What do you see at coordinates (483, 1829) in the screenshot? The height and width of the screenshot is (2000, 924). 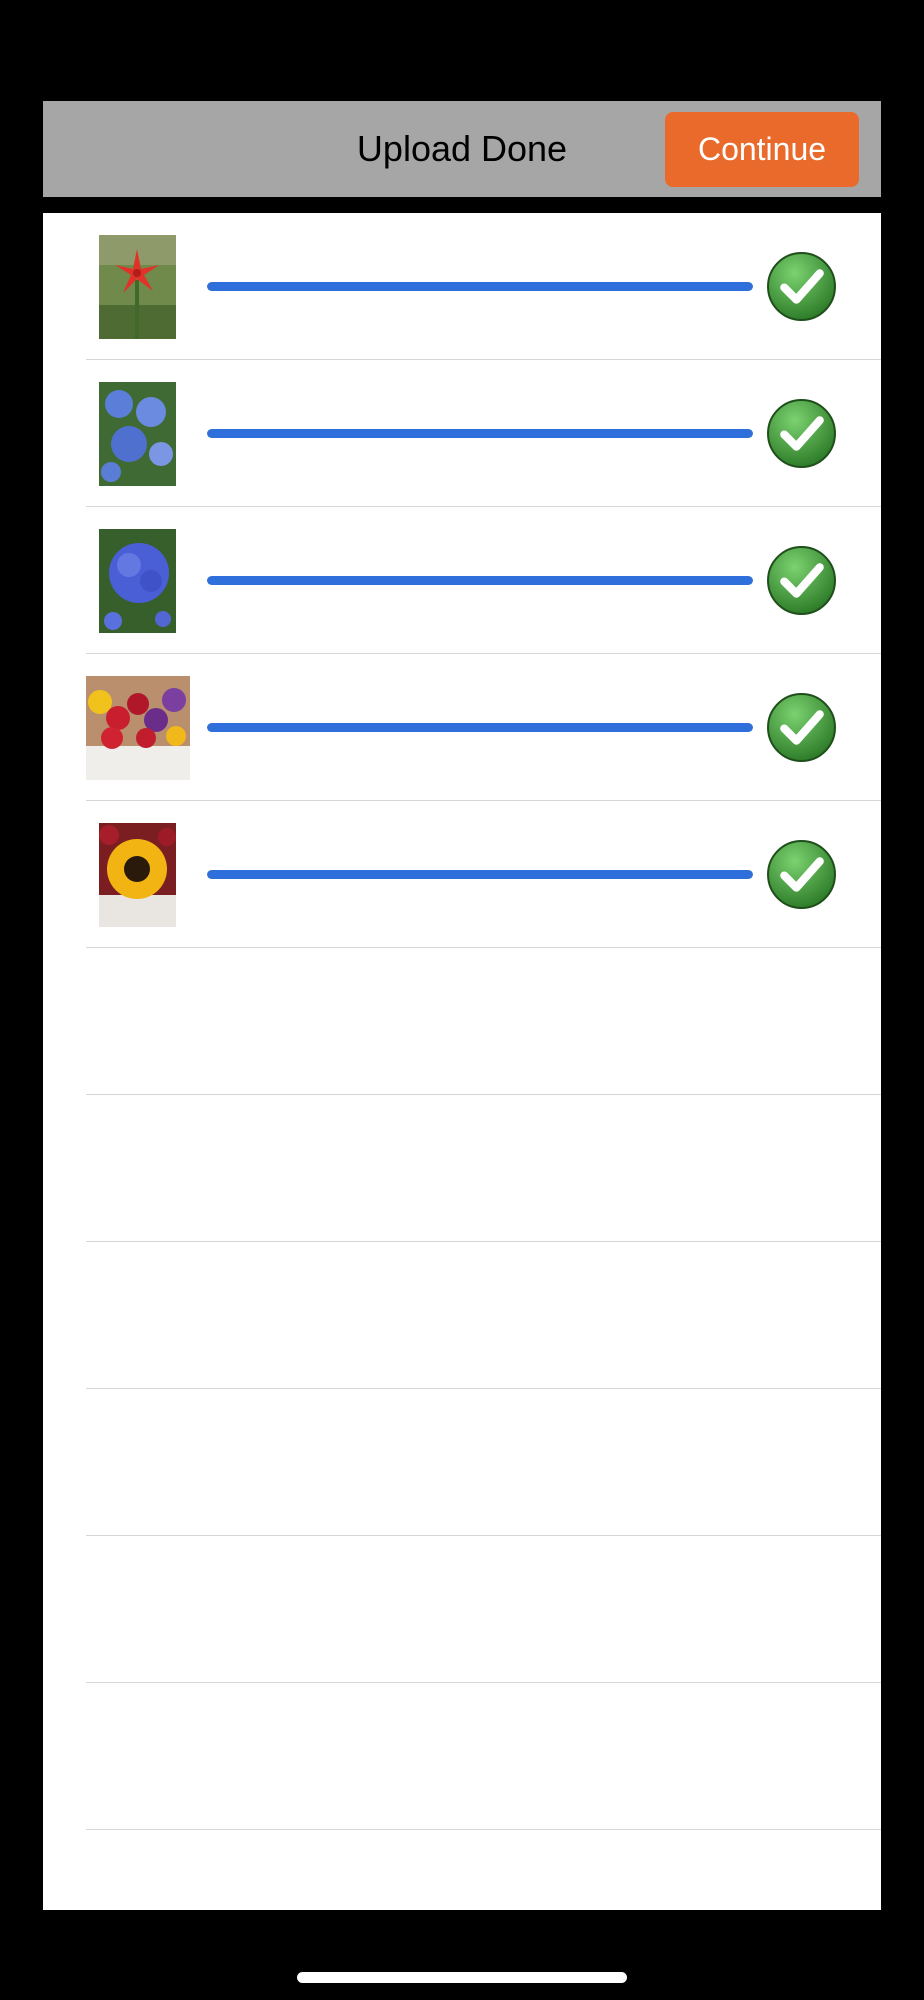 I see `row-divider` at bounding box center [483, 1829].